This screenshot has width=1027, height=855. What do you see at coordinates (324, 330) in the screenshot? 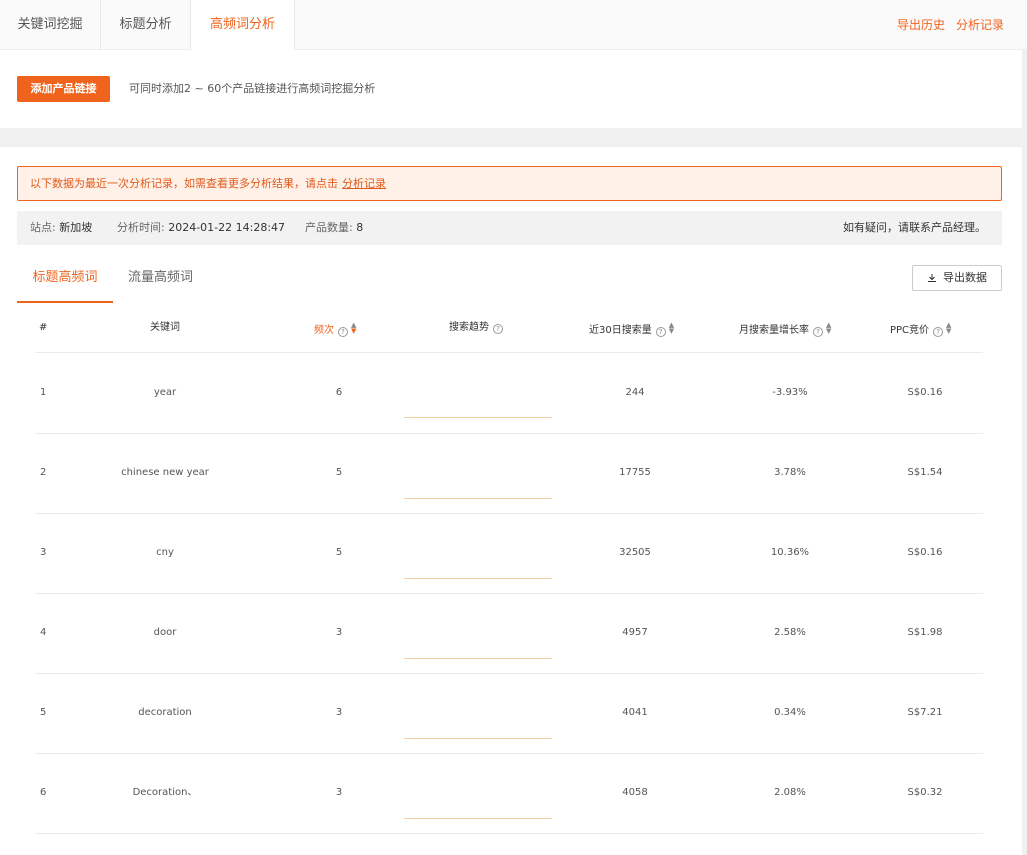
I see `frequency-header-label: 频次` at bounding box center [324, 330].